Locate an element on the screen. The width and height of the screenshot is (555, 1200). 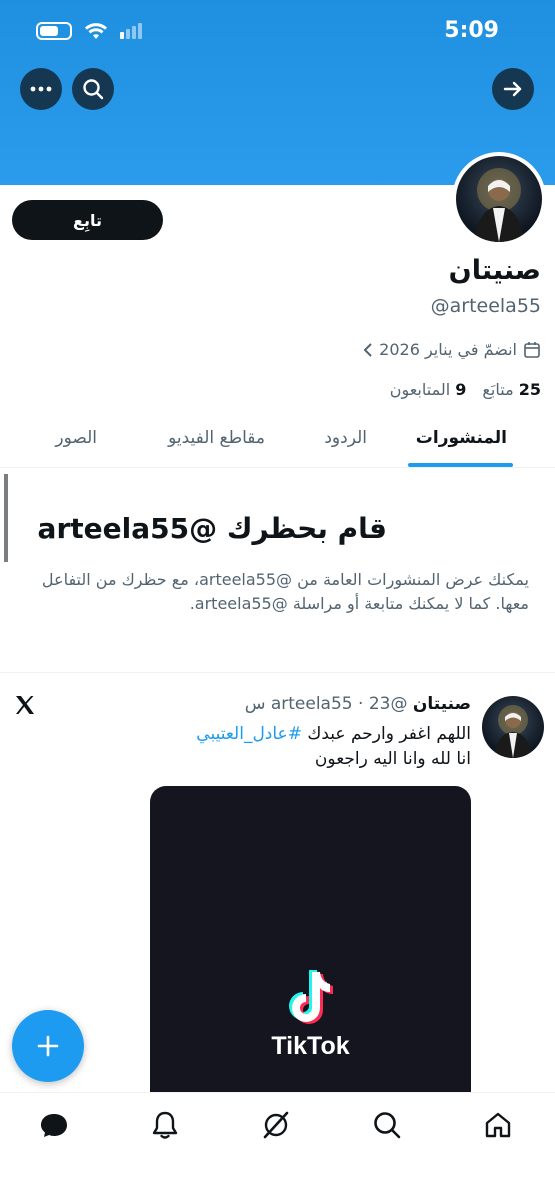
profile-avatar is located at coordinates (499, 199).